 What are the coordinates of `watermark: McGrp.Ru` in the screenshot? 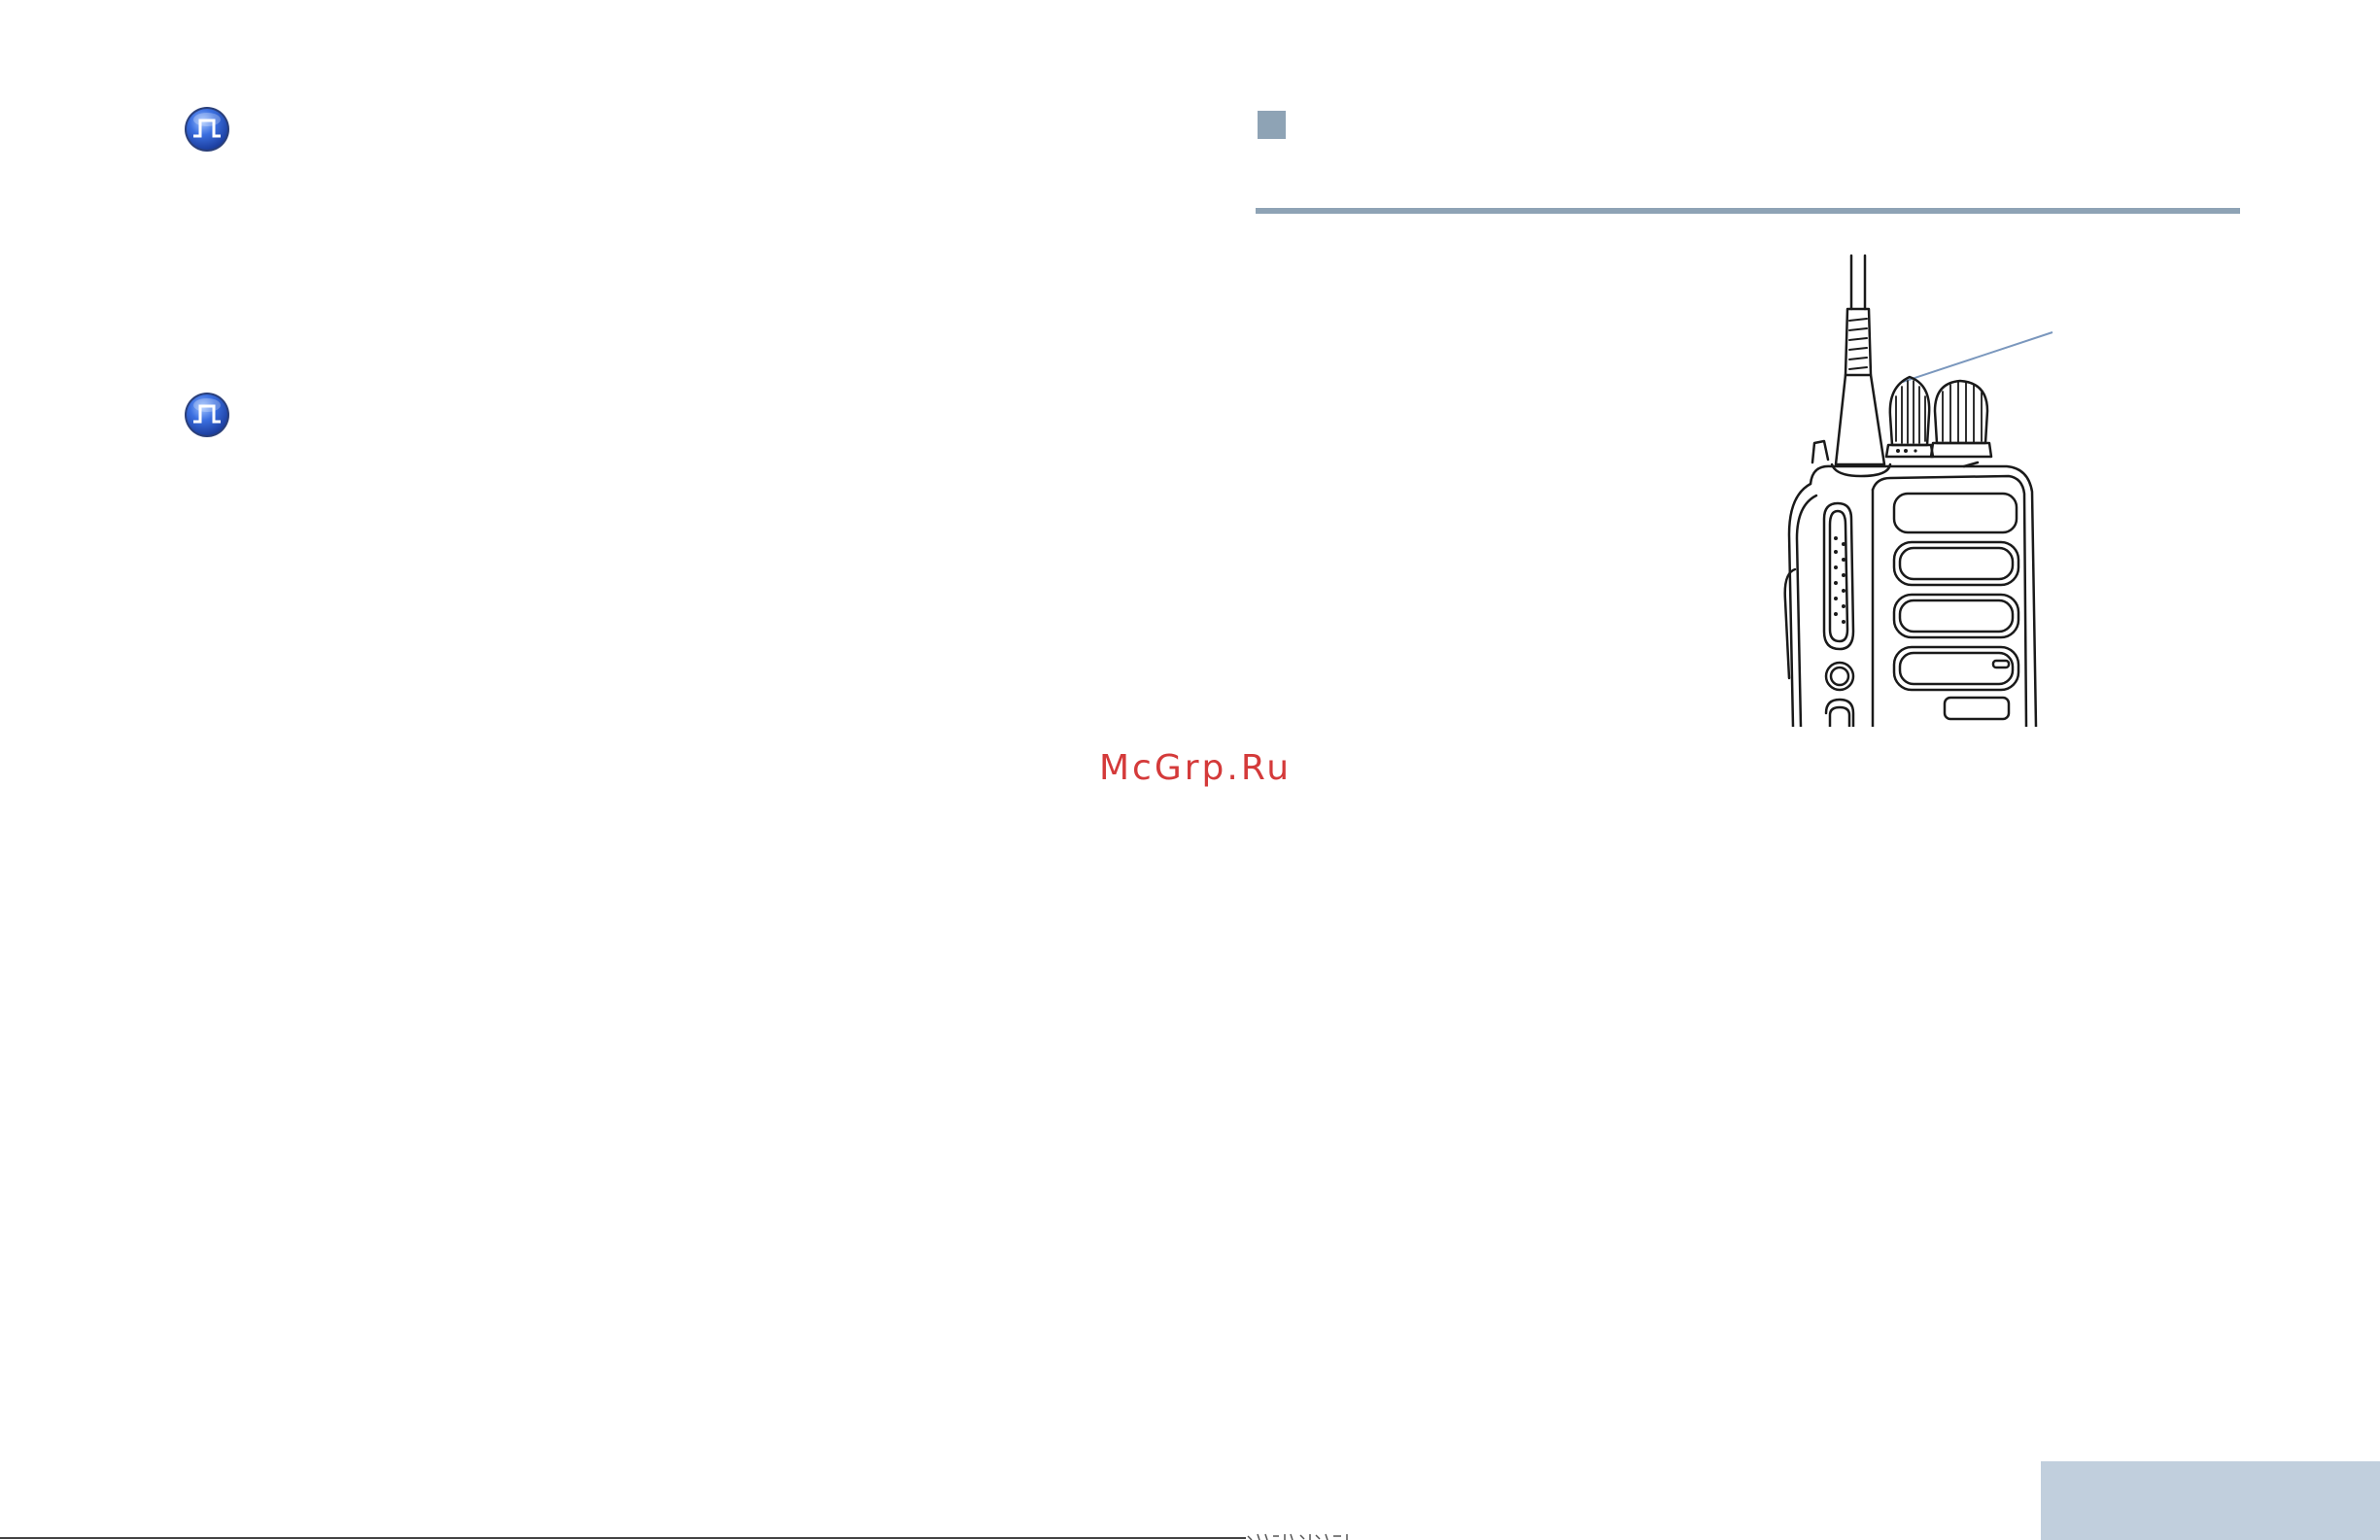 It's located at (1195, 768).